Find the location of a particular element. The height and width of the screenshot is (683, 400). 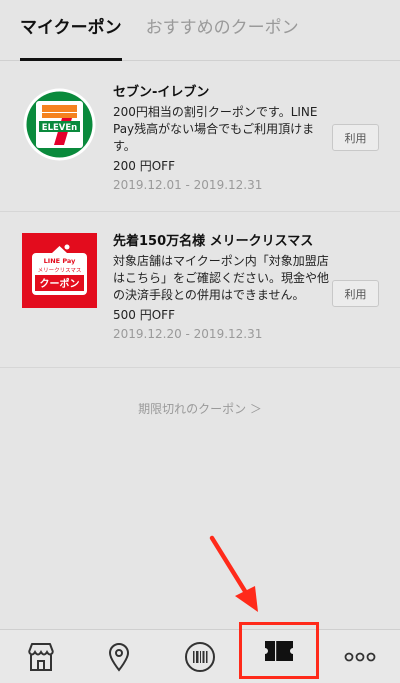

nav-barcode-button is located at coordinates (200, 656).